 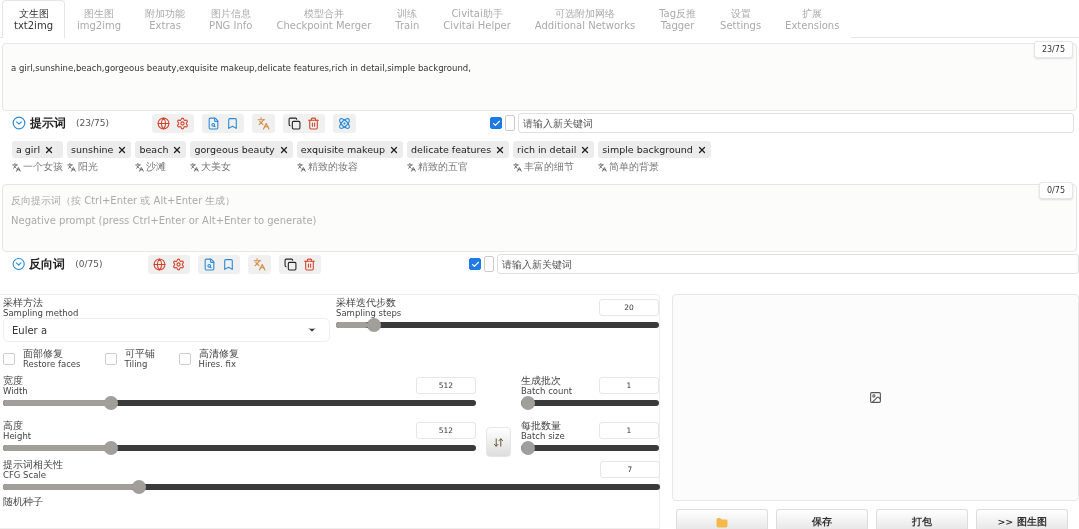 What do you see at coordinates (541, 380) in the screenshot?
I see `field-label: 生成批次` at bounding box center [541, 380].